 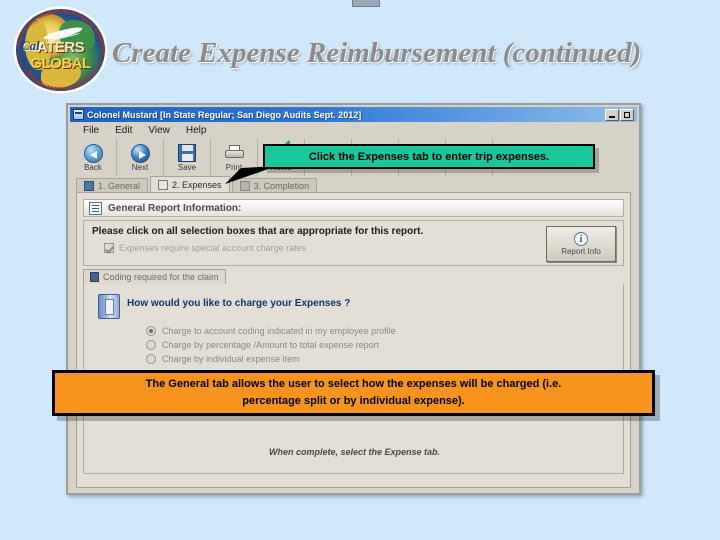 What do you see at coordinates (140, 167) in the screenshot?
I see `toolbar-next-label: Next` at bounding box center [140, 167].